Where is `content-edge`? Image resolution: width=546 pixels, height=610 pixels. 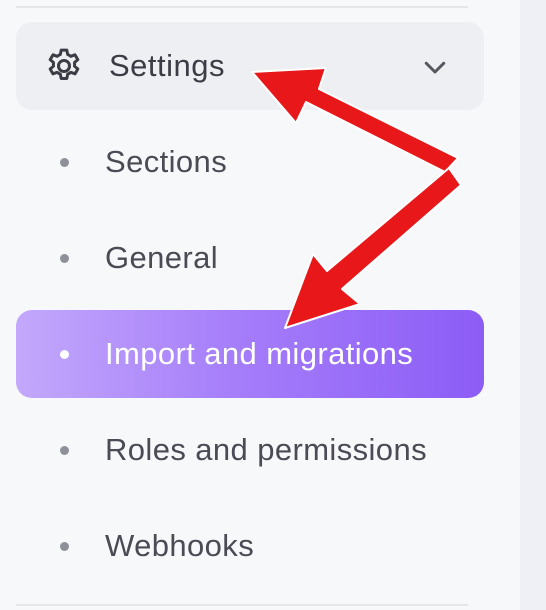 content-edge is located at coordinates (533, 305).